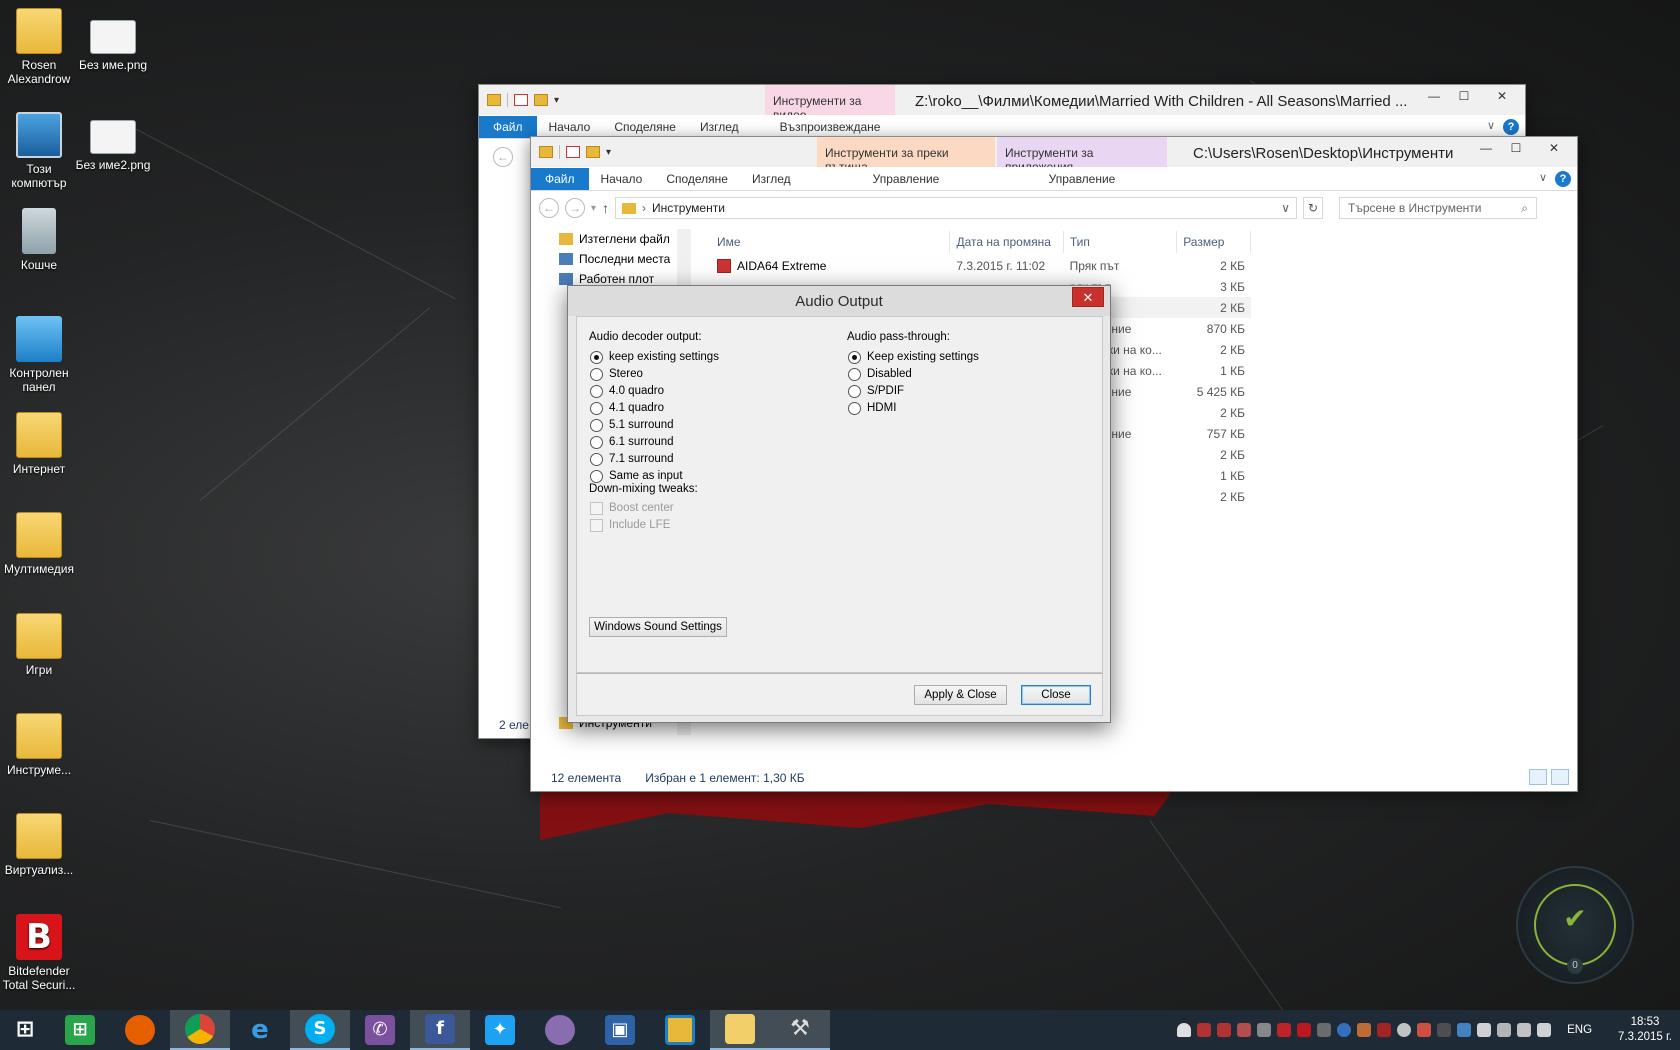 The image size is (1680, 1050). I want to click on taskbar-outlook, so click(680, 1030).